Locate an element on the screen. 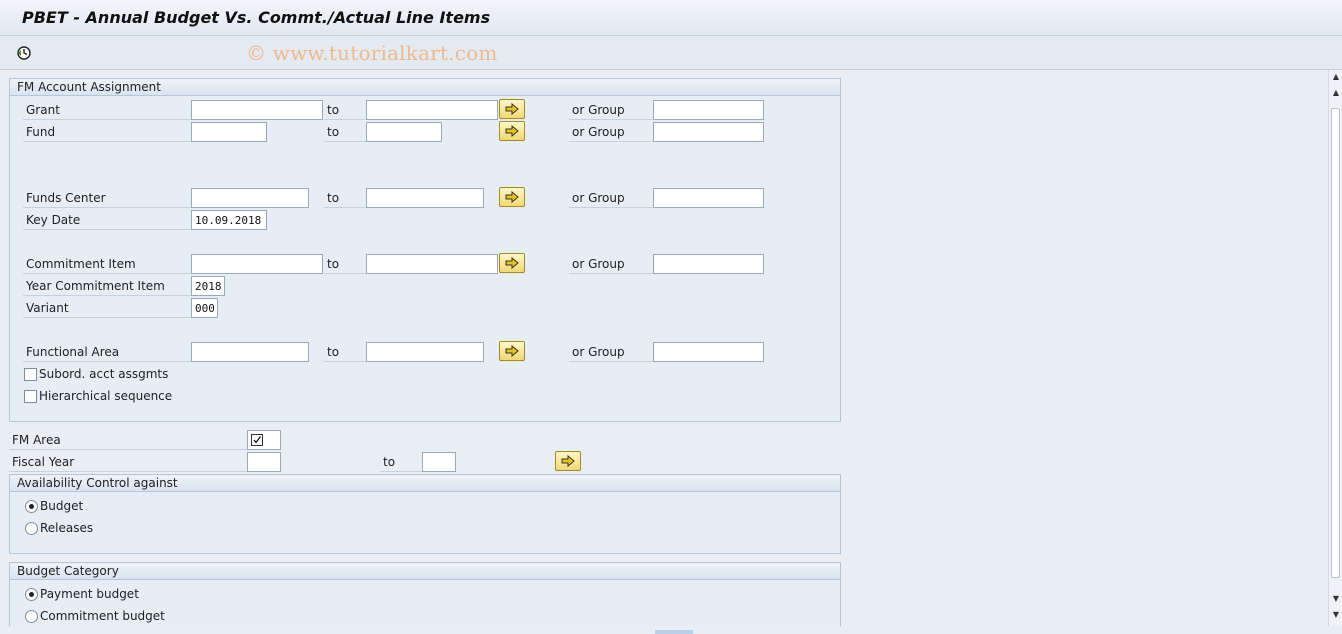  scroll-top-icon: ▲ is located at coordinates (1336, 77).